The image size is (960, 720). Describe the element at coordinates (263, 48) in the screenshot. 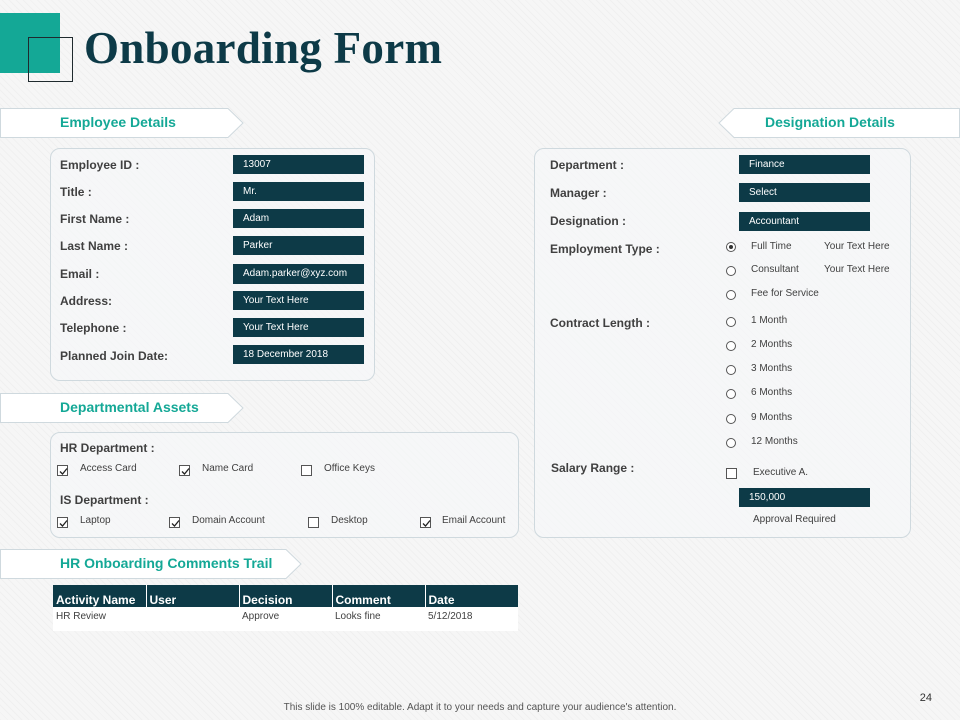

I see `page-title: Onboarding Form` at that location.